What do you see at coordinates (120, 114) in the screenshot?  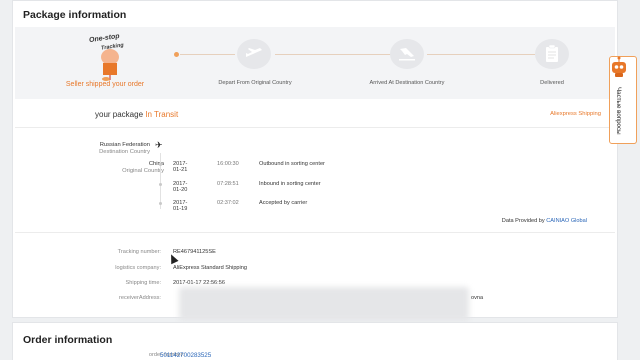 I see `status-prefix: your package` at bounding box center [120, 114].